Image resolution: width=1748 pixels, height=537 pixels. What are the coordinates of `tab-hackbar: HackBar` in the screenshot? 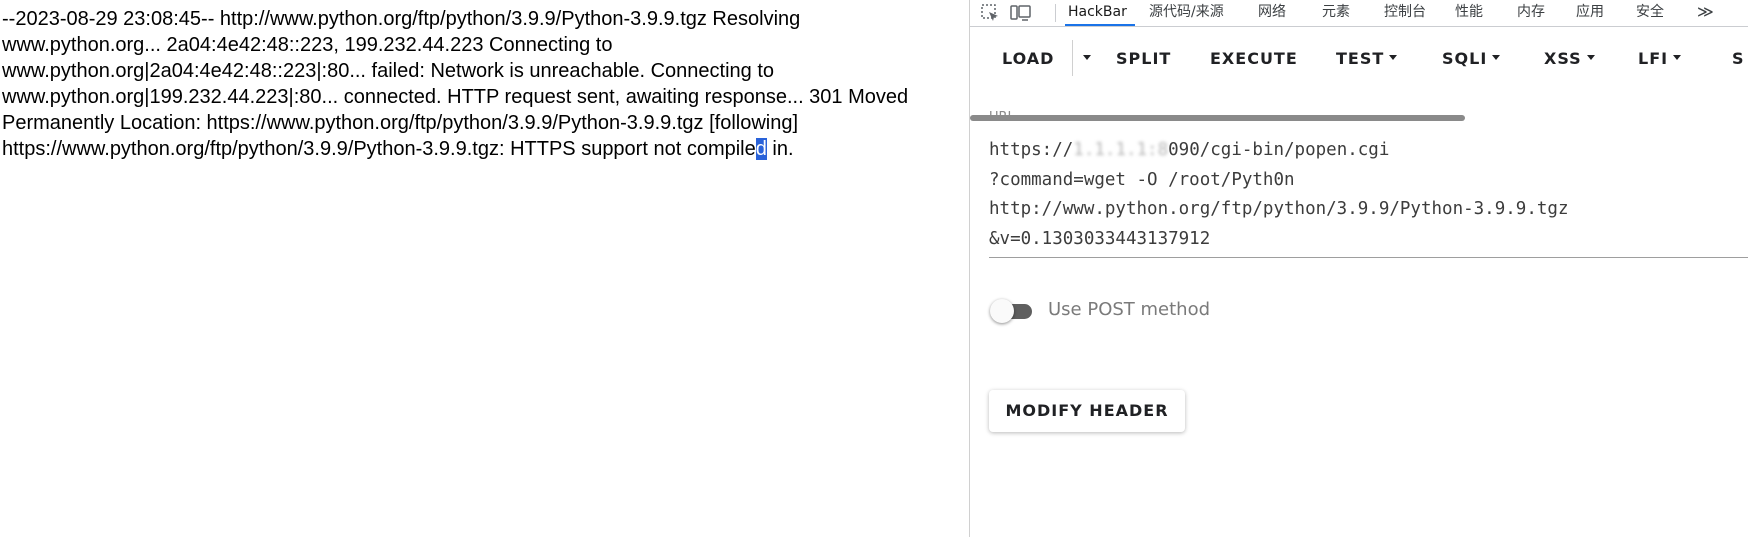 It's located at (1097, 13).